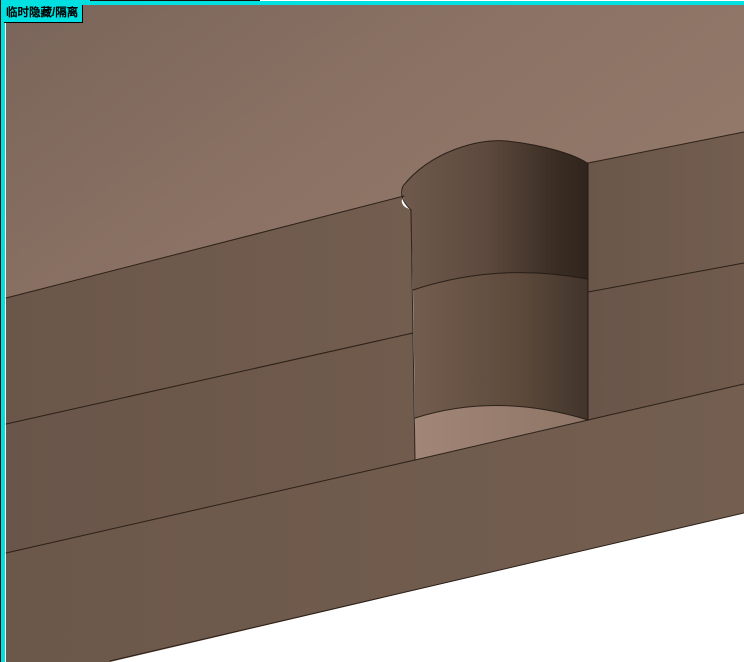 The height and width of the screenshot is (662, 744). What do you see at coordinates (3, 331) in the screenshot?
I see `viewport-border-left` at bounding box center [3, 331].